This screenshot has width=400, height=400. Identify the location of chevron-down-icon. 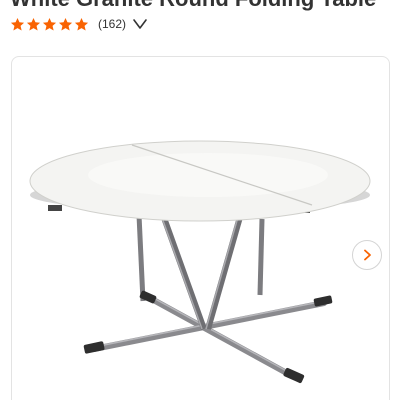
(140, 24).